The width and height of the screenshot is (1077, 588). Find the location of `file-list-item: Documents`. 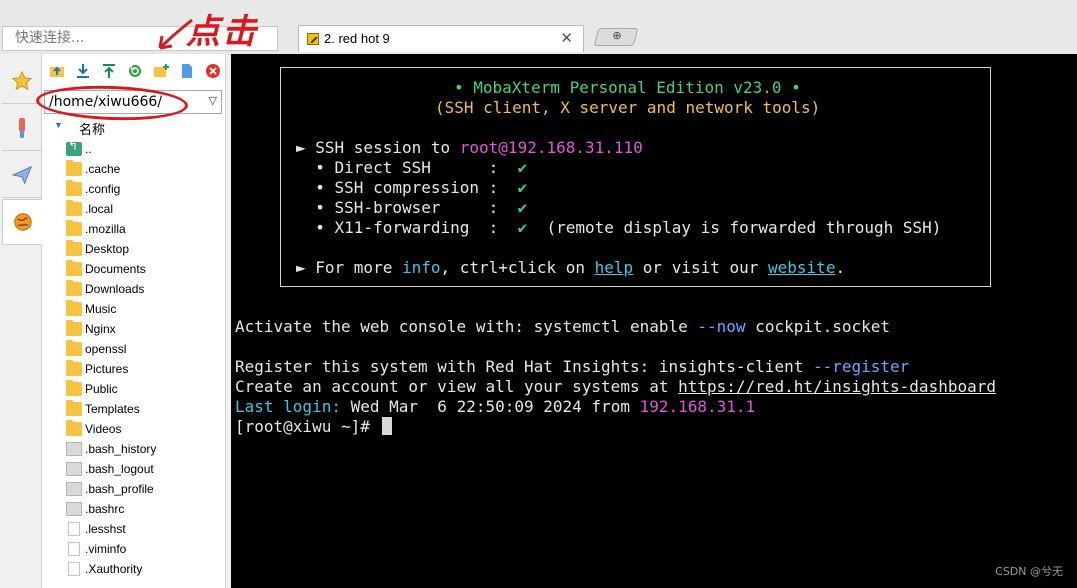

file-list-item: Documents is located at coordinates (146, 269).